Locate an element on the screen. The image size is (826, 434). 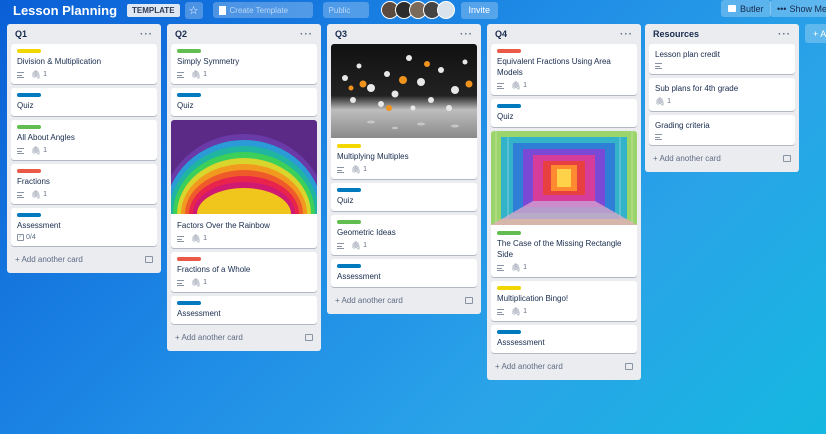
list-header: Q1 ··· is located at coordinates (84, 34).